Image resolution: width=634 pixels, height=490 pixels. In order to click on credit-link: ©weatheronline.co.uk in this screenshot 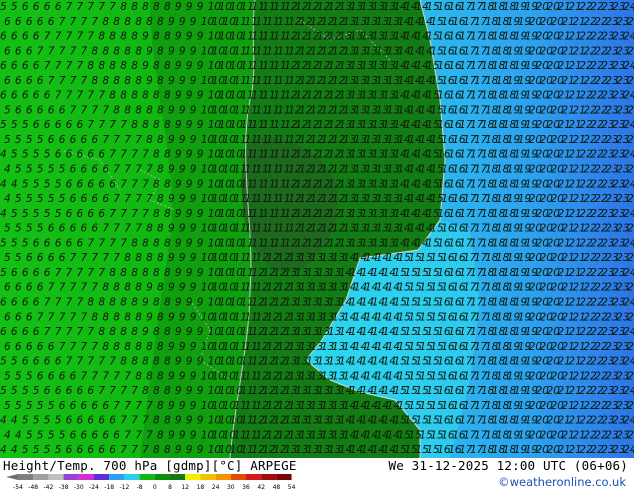, I will do `click(562, 482)`.